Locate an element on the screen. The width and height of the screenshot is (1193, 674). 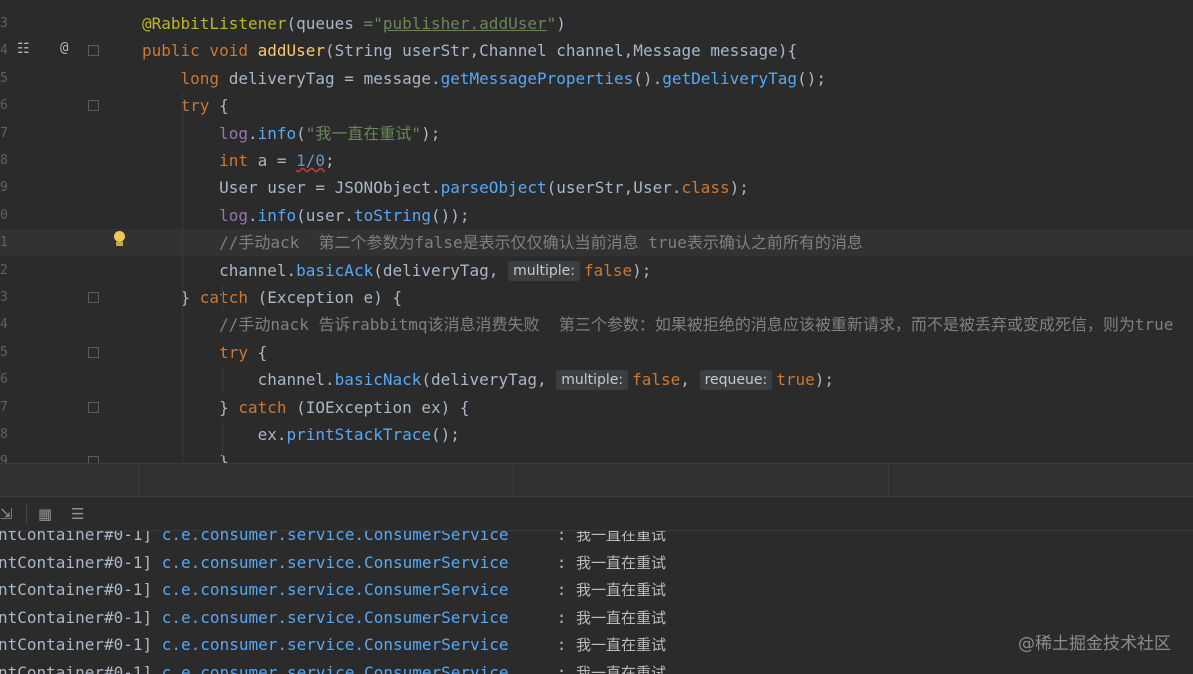
code-token: public void is located at coordinates (200, 51).